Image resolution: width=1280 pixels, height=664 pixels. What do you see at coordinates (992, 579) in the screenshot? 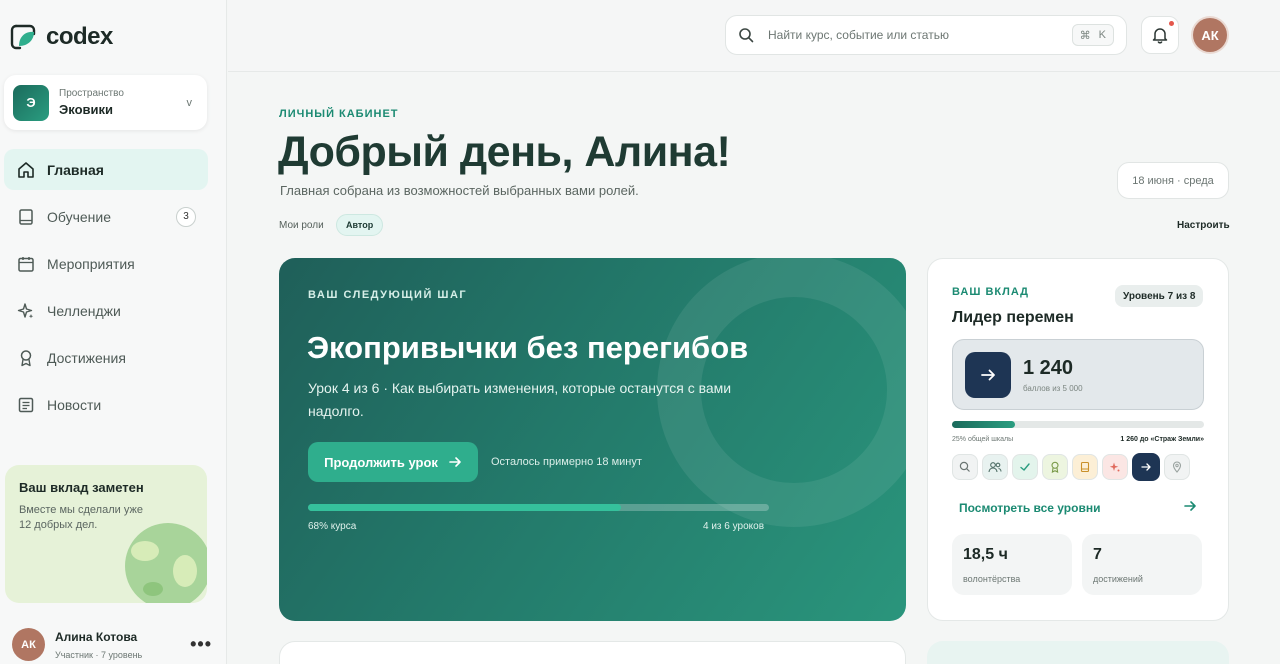
I see `stat-label: волонтёрства` at bounding box center [992, 579].